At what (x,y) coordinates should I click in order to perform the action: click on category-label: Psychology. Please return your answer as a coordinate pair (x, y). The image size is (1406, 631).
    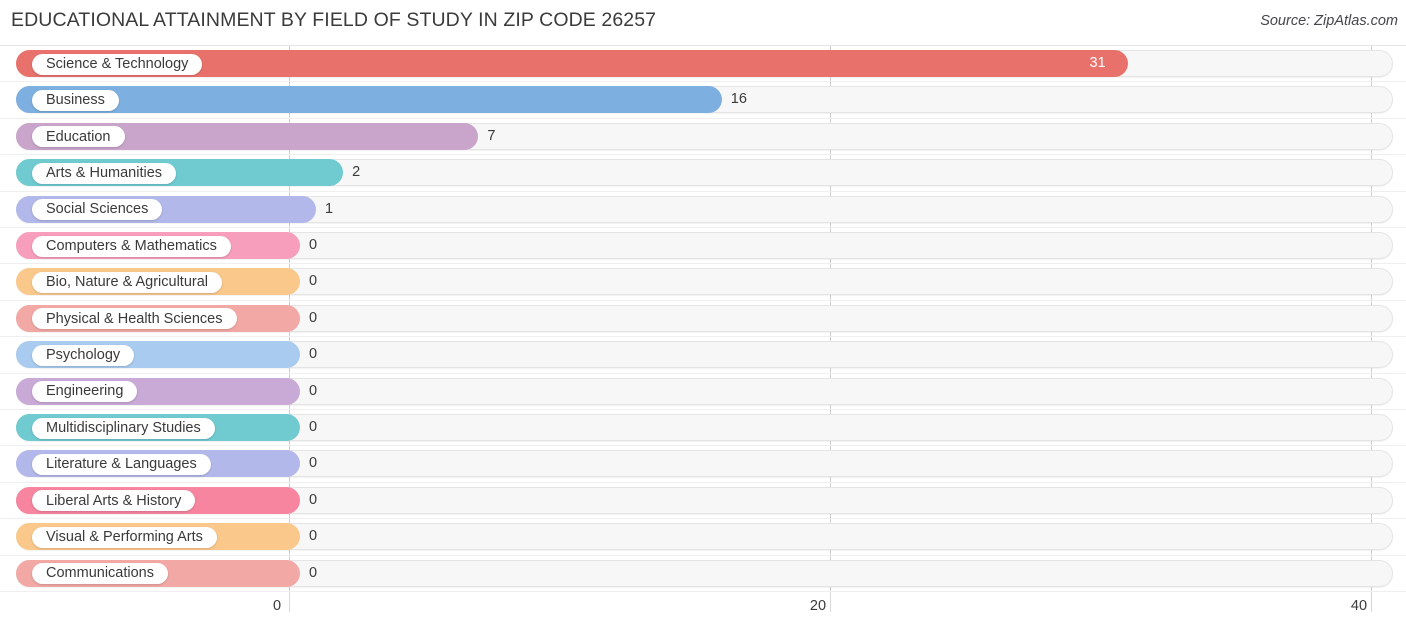
    Looking at the image, I should click on (83, 354).